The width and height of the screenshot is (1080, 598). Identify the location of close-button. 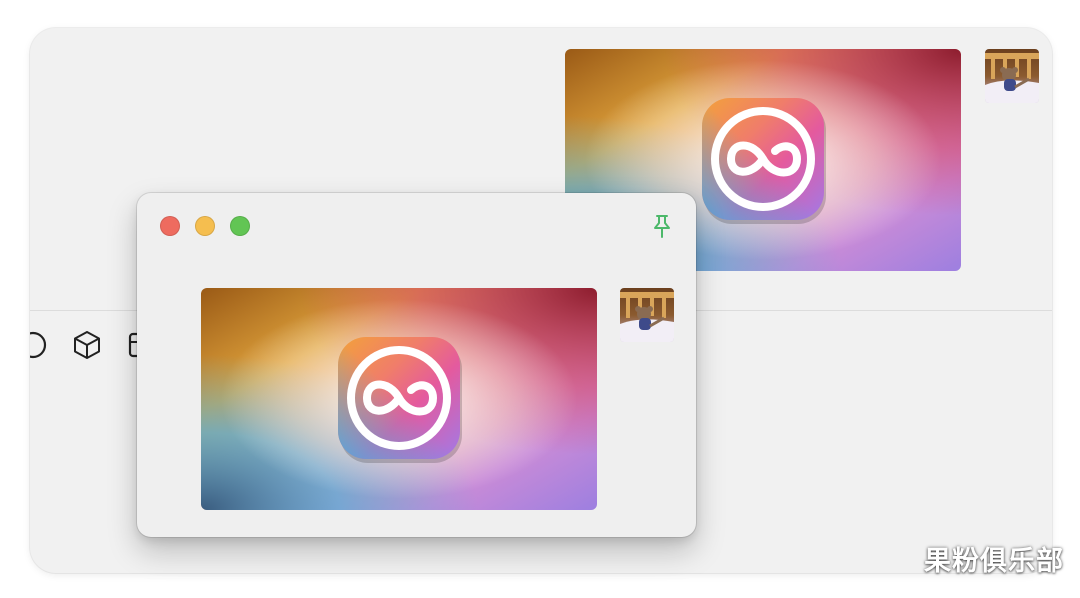
(170, 226).